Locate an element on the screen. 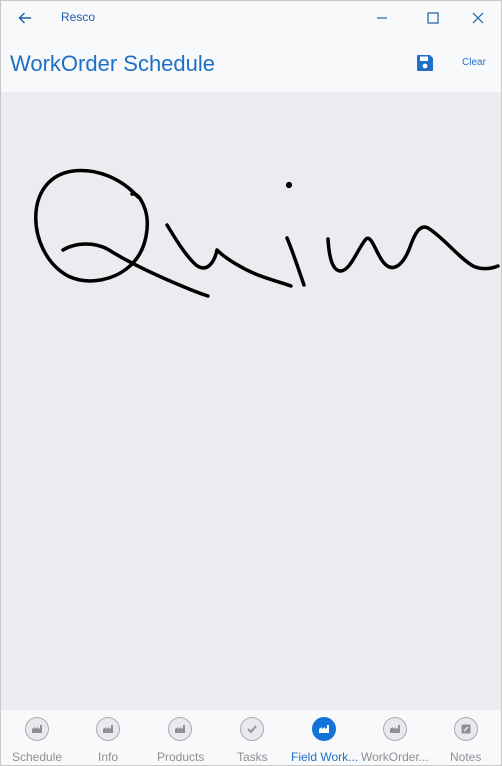  back-arrow-icon is located at coordinates (24, 18).